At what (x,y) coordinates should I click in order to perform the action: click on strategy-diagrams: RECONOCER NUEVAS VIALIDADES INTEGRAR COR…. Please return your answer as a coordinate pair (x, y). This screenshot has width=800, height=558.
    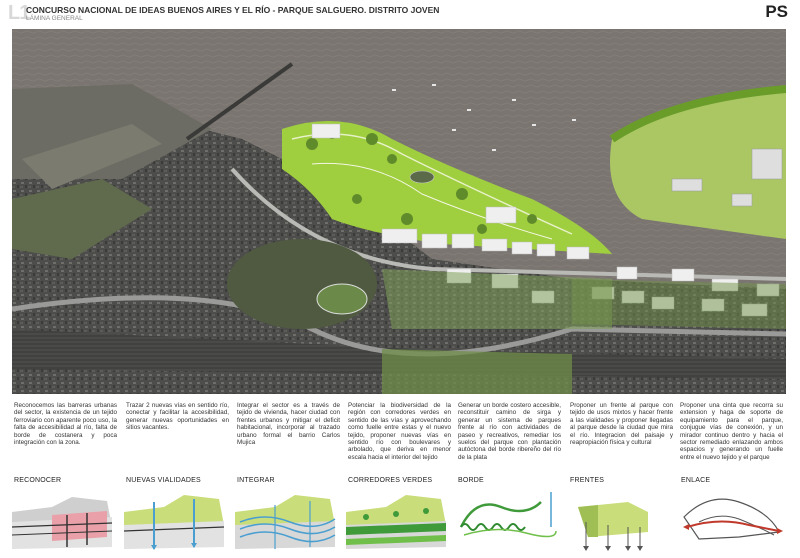
    Looking at the image, I should click on (399, 515).